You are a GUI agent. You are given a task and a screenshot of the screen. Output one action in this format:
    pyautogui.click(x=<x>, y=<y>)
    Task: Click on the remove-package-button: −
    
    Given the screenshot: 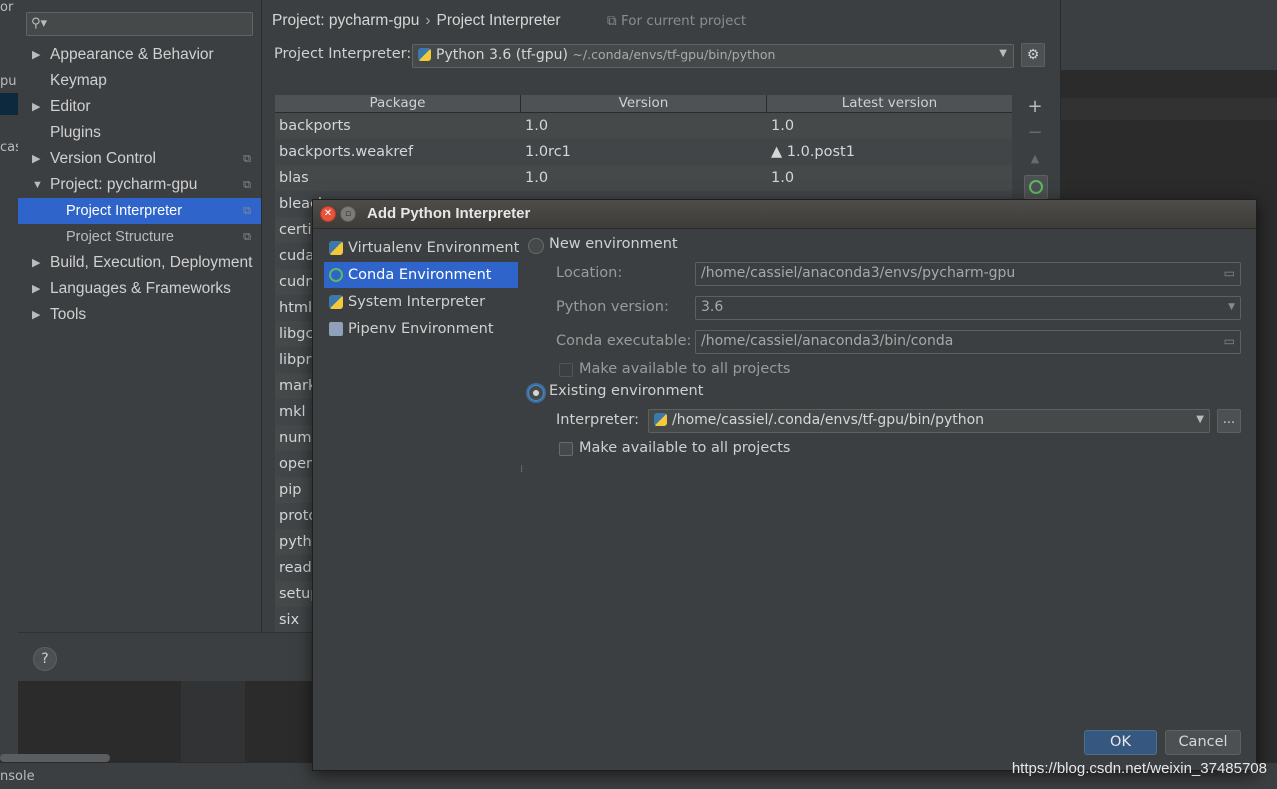 What is the action you would take?
    pyautogui.click(x=1035, y=133)
    